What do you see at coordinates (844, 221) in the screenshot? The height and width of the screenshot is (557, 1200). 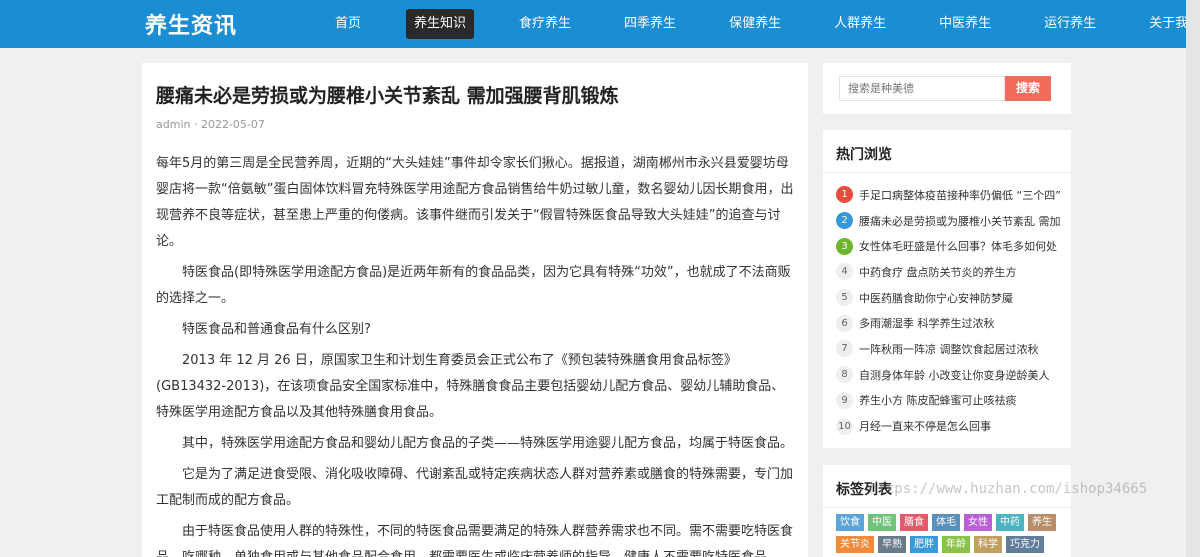 I see `rank-badge: 2` at bounding box center [844, 221].